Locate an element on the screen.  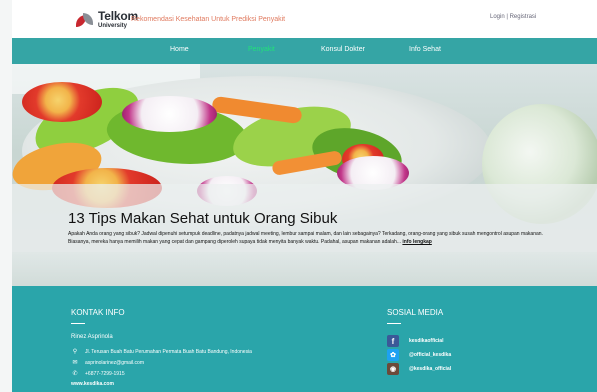
login-link: Login is located at coordinates (497, 17).